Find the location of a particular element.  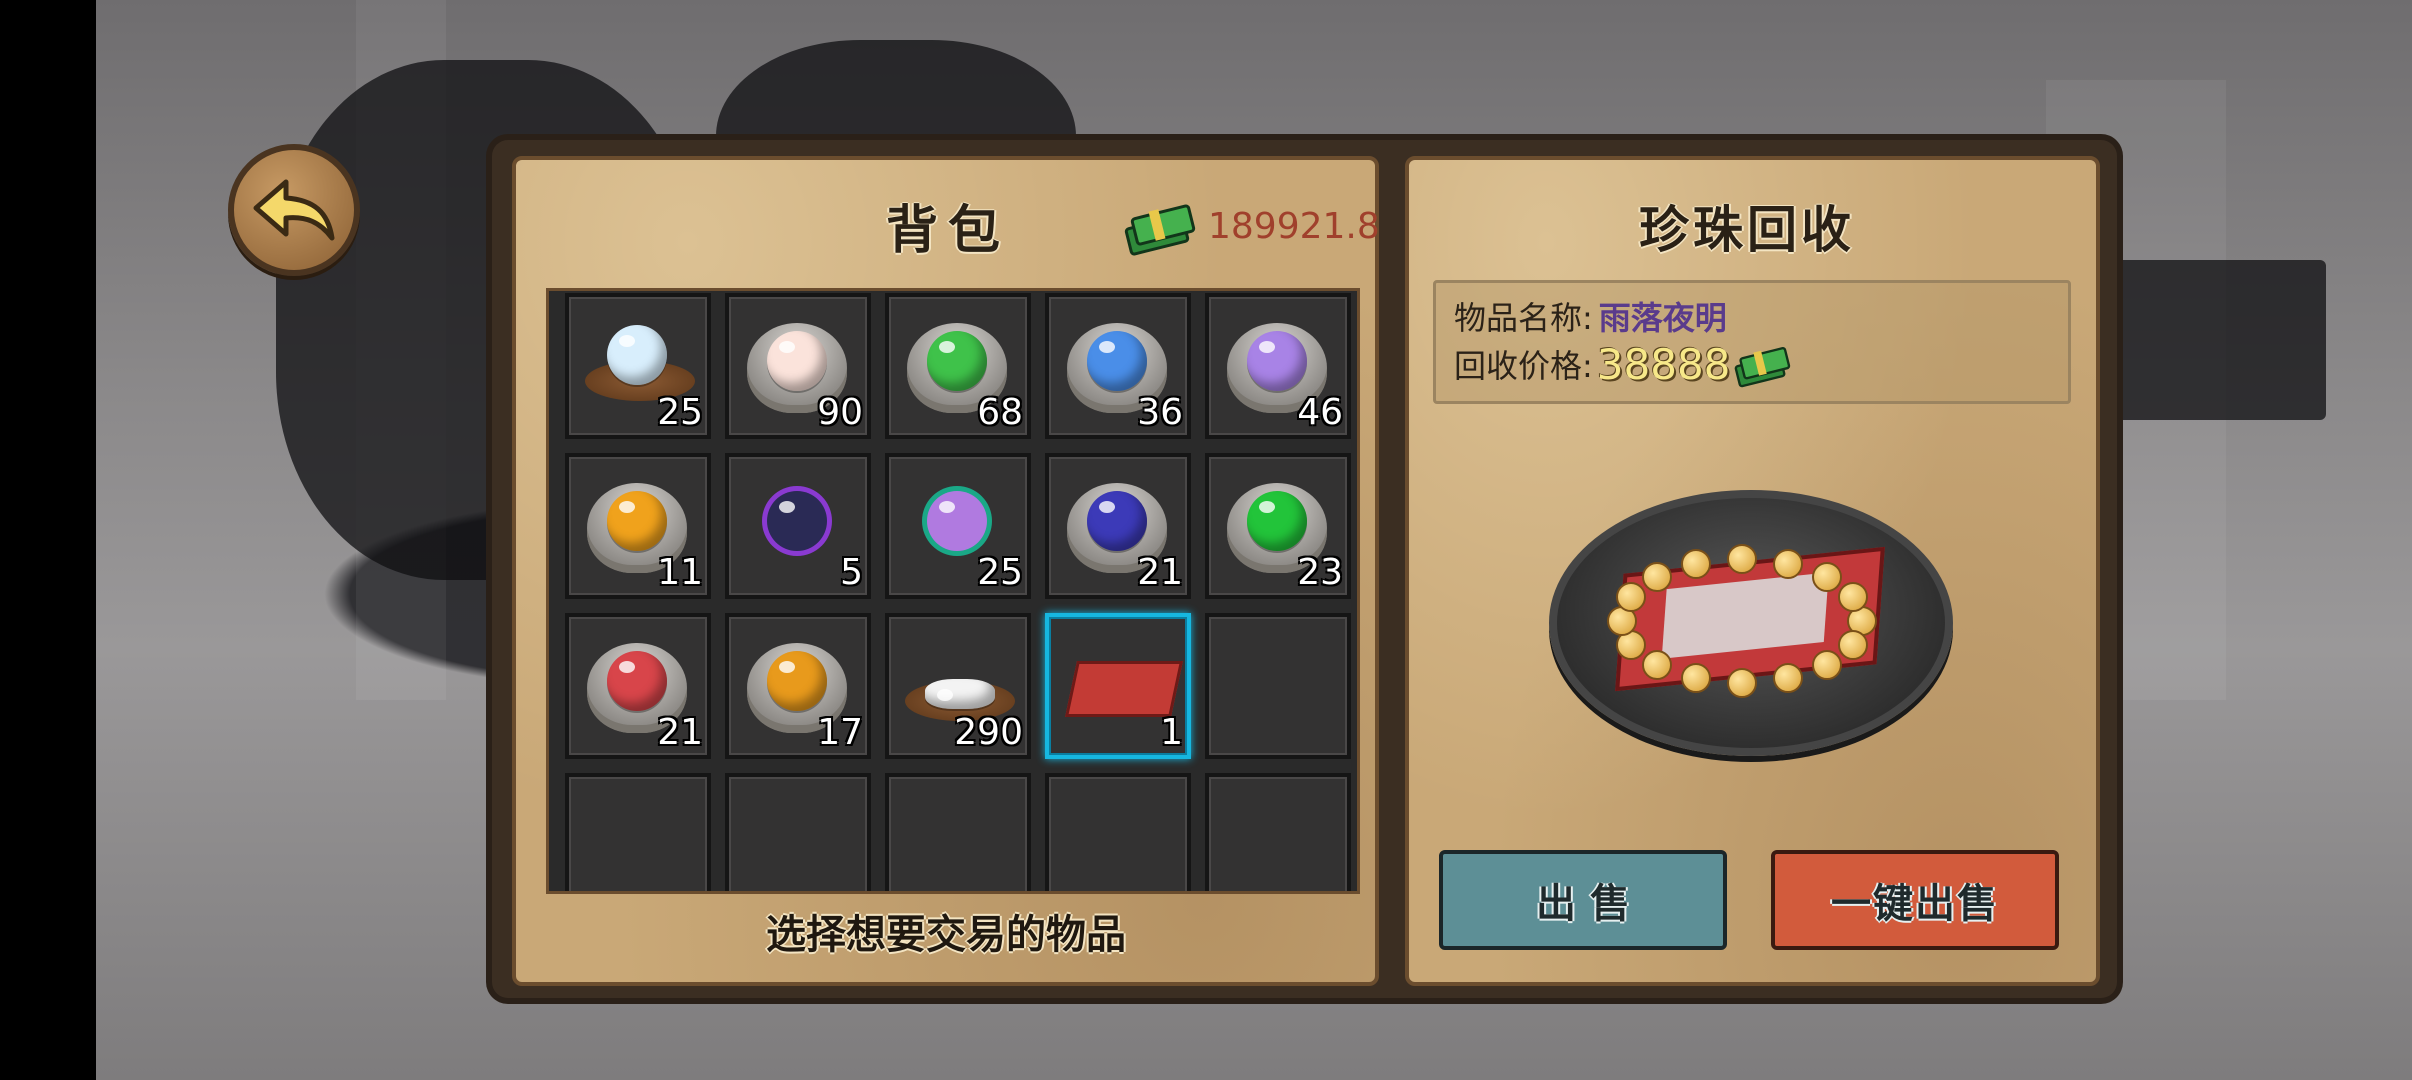

money-amount: 189921.8 is located at coordinates (1294, 226).